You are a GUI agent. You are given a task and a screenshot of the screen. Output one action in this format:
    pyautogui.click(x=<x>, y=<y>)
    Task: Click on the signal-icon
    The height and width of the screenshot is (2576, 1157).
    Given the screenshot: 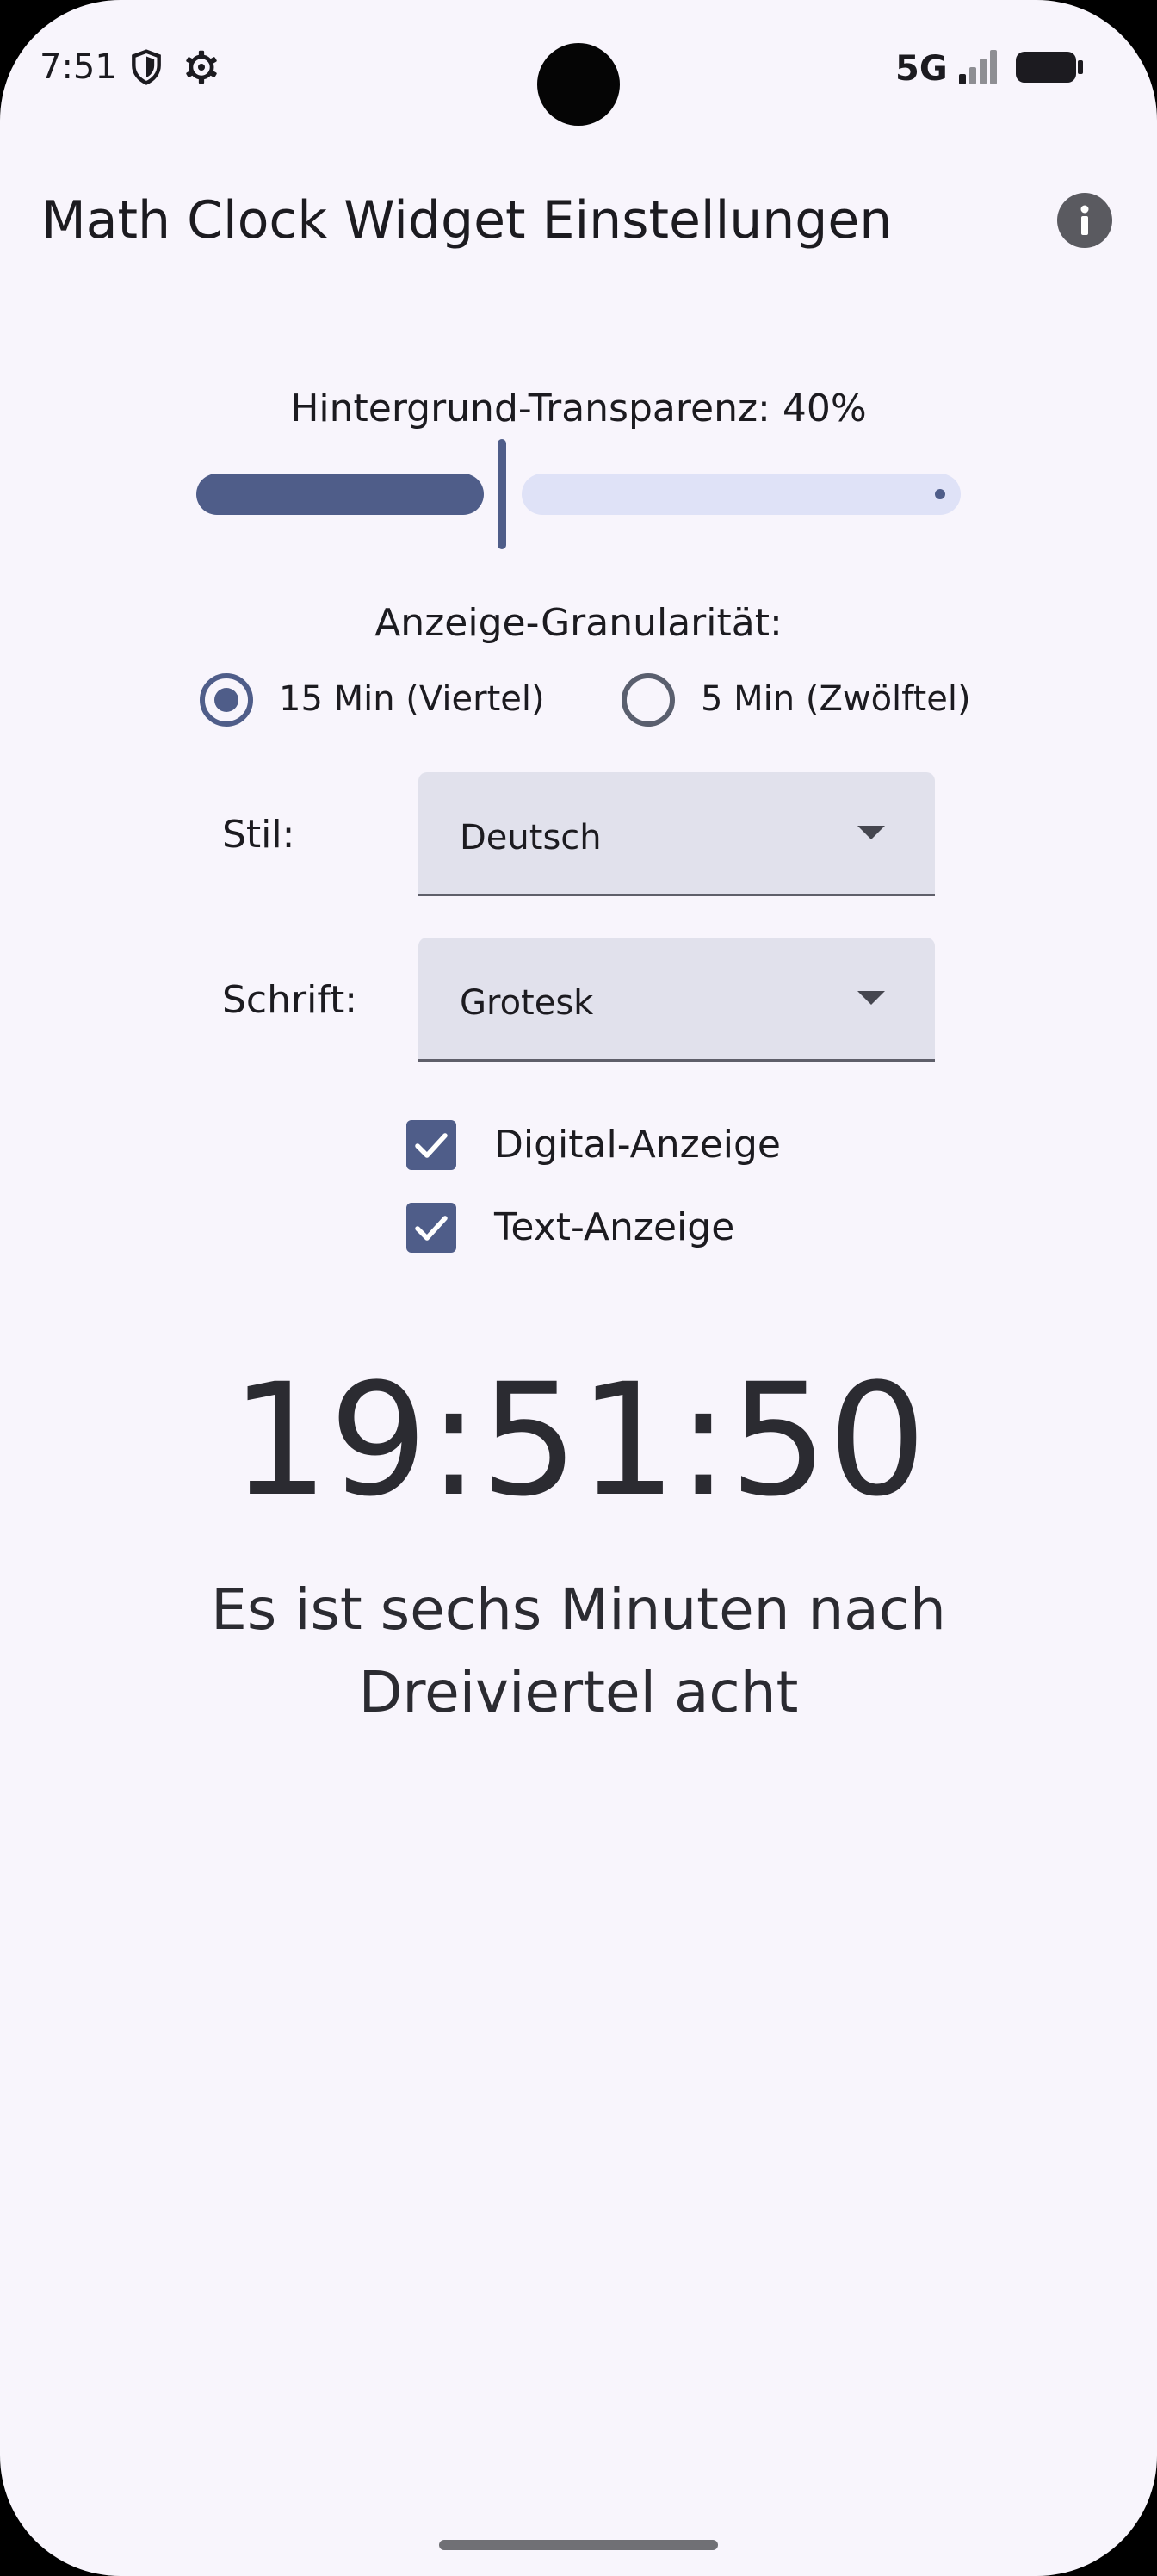 What is the action you would take?
    pyautogui.click(x=978, y=67)
    